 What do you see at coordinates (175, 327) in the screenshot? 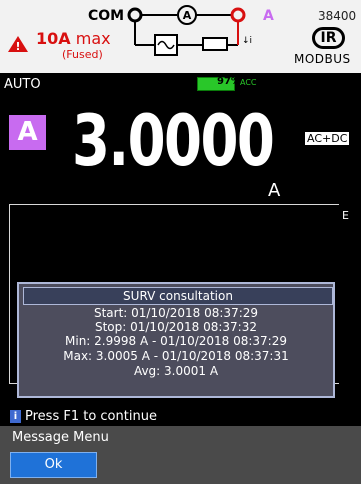
I see `dialog-stop: Stop: 01/10/2018 08:37:32` at bounding box center [175, 327].